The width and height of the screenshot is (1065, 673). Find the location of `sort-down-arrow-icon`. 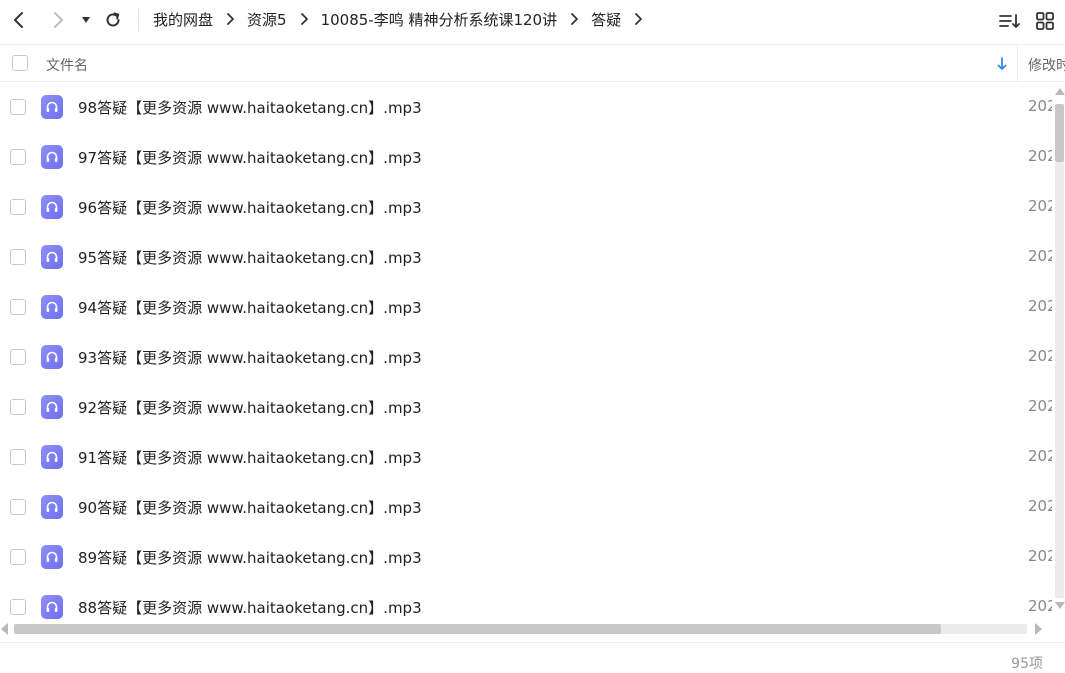

sort-down-arrow-icon is located at coordinates (1002, 65).